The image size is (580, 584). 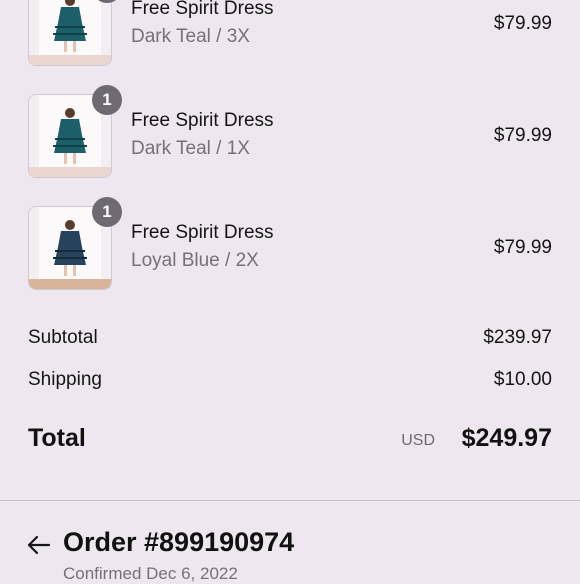 What do you see at coordinates (70, 32) in the screenshot?
I see `dress-photo-image` at bounding box center [70, 32].